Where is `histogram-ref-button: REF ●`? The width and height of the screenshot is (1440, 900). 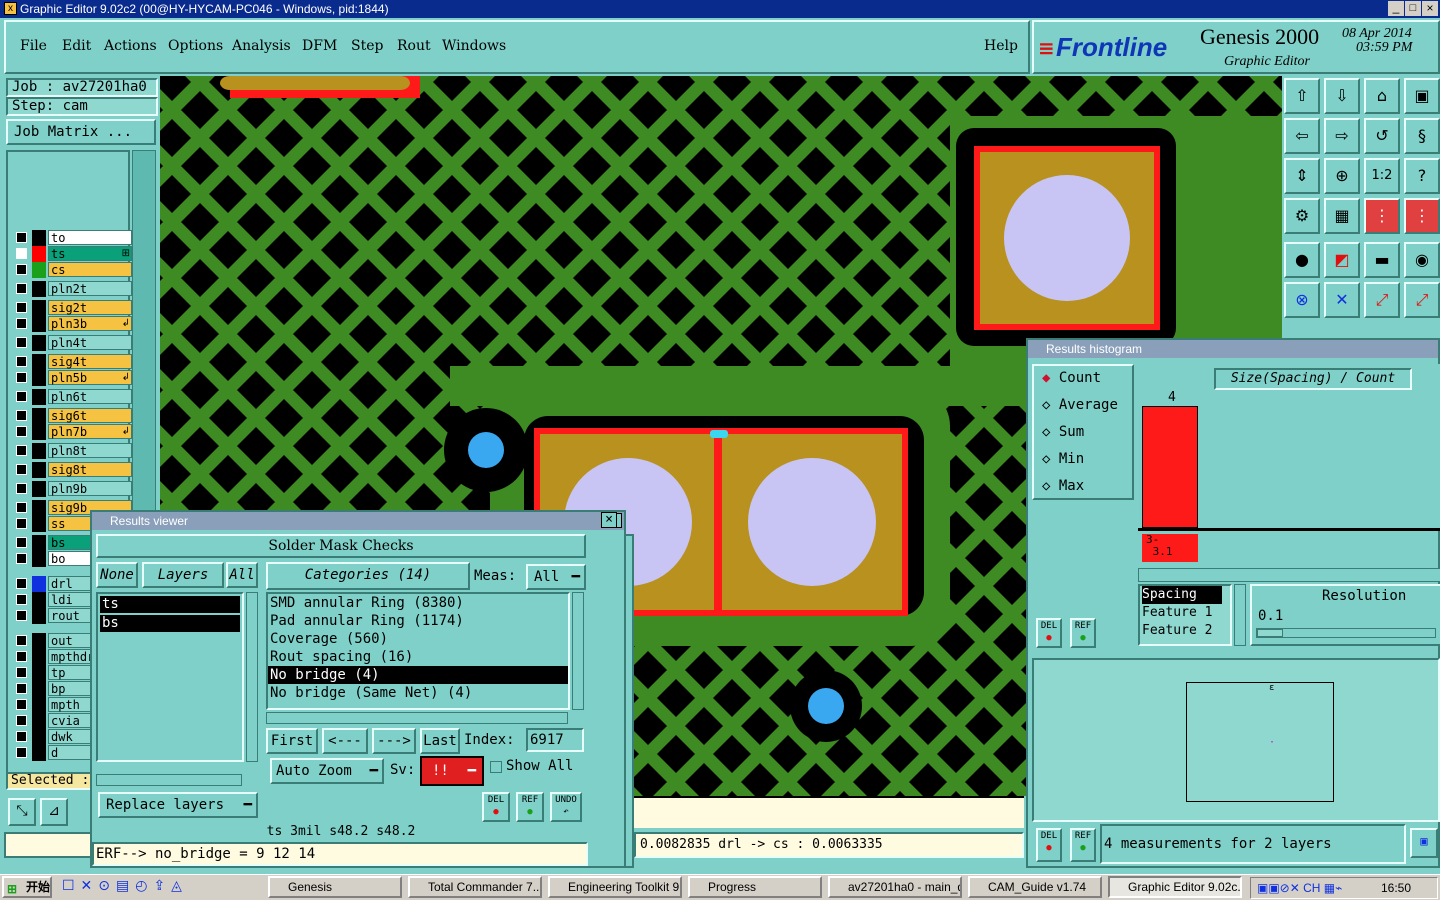 histogram-ref-button: REF ● is located at coordinates (1083, 633).